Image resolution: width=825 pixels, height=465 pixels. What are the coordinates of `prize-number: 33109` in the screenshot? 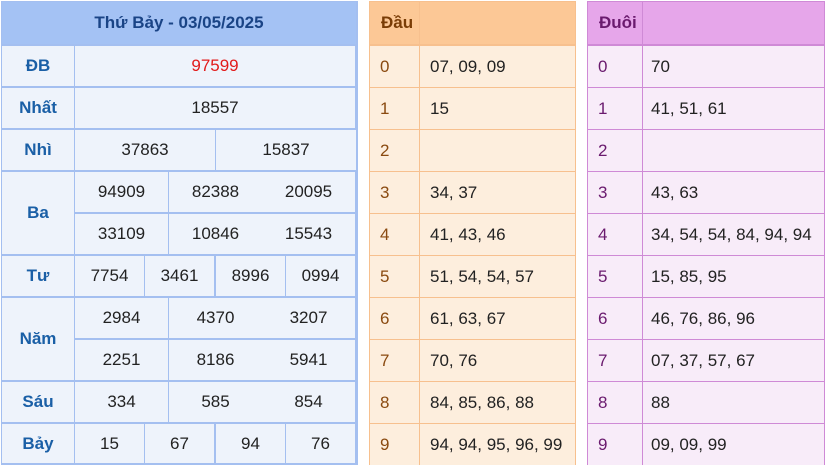 It's located at (121, 234).